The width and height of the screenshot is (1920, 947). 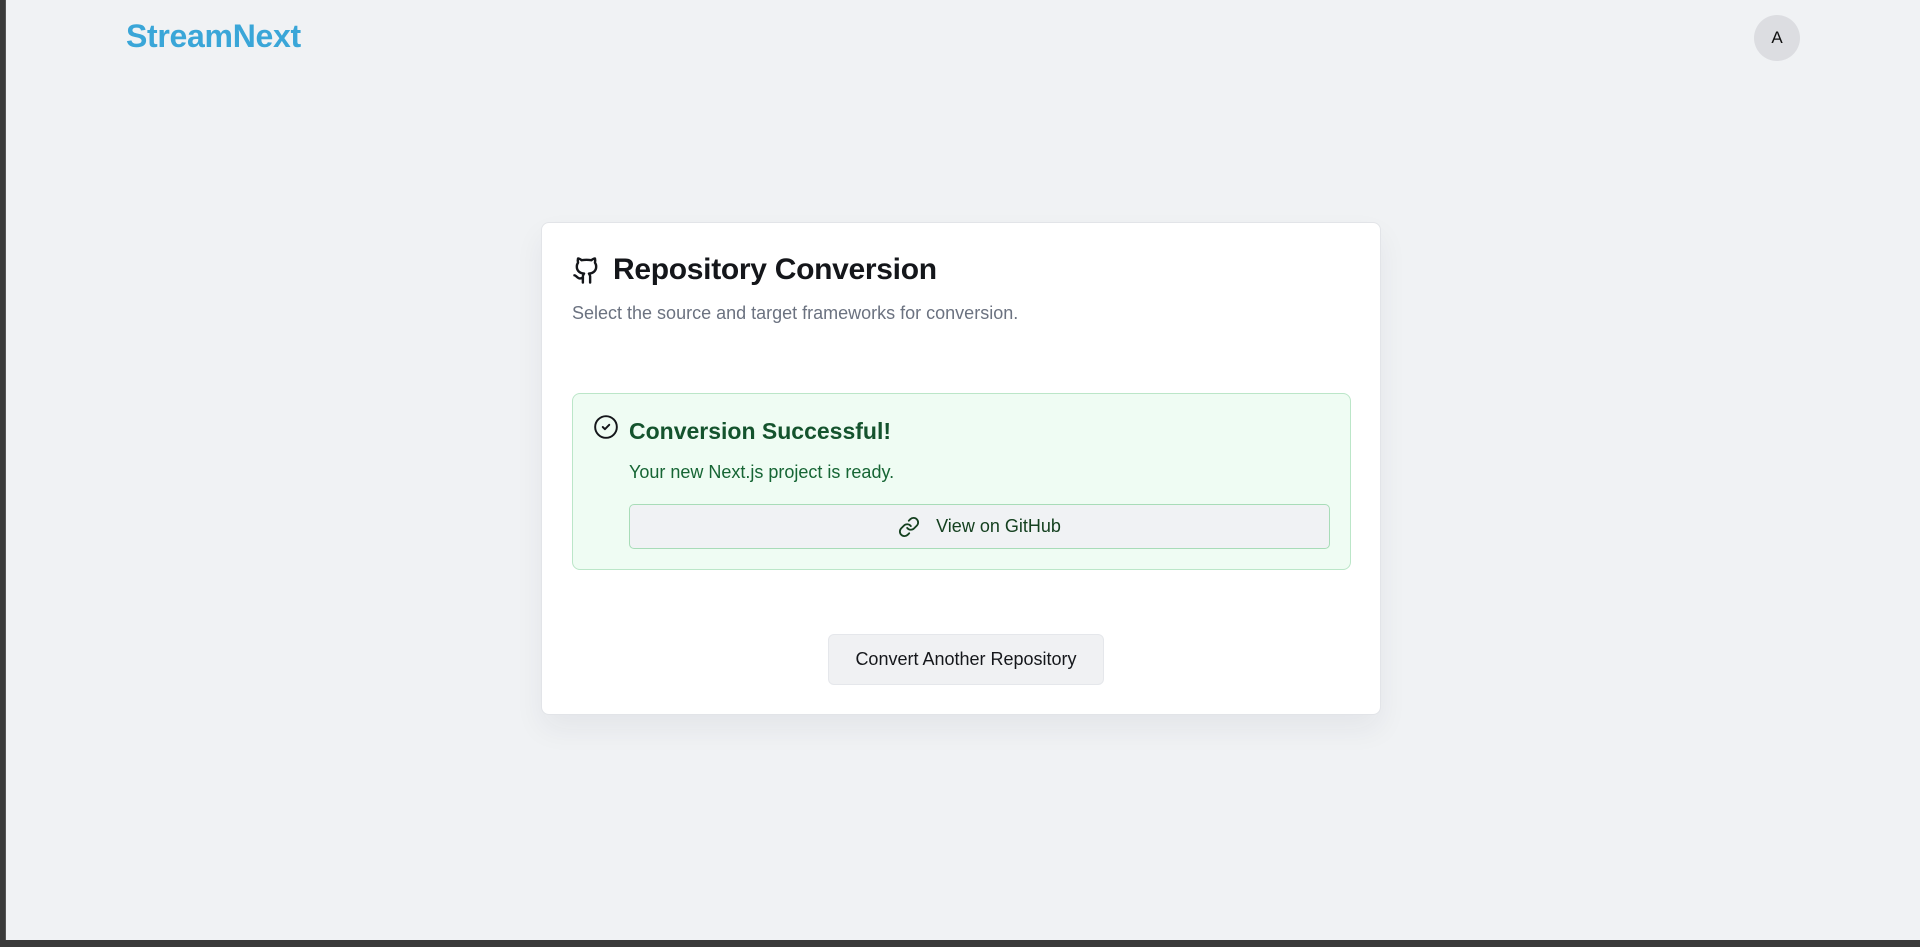 What do you see at coordinates (760, 431) in the screenshot?
I see `success-title: Conversion Successful!` at bounding box center [760, 431].